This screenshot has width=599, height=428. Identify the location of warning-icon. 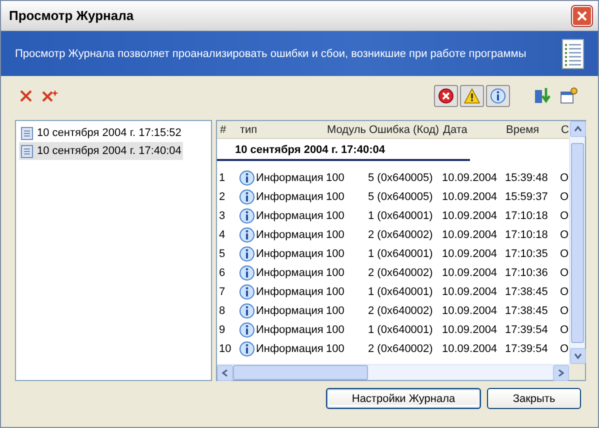
(472, 96).